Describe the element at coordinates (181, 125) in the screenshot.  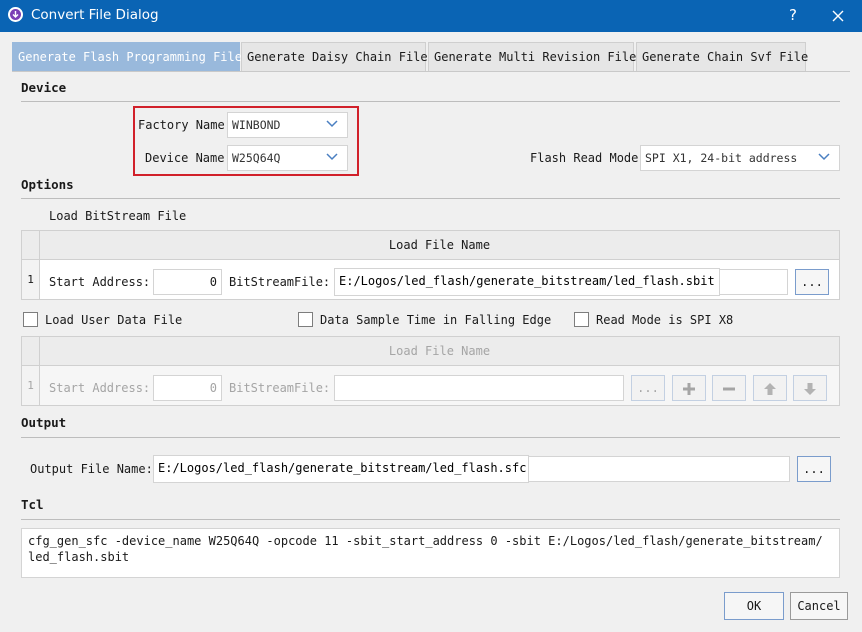
I see `factory-name-label: Factory Name` at that location.